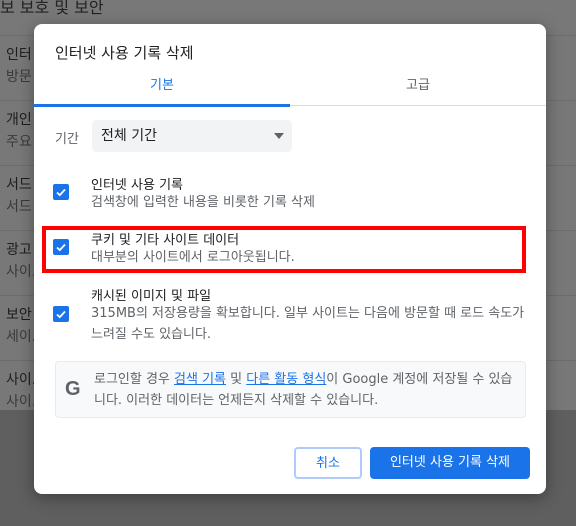  Describe the element at coordinates (286, 379) in the screenshot. I see `other-activity-link: 다른 활동 형식` at that location.